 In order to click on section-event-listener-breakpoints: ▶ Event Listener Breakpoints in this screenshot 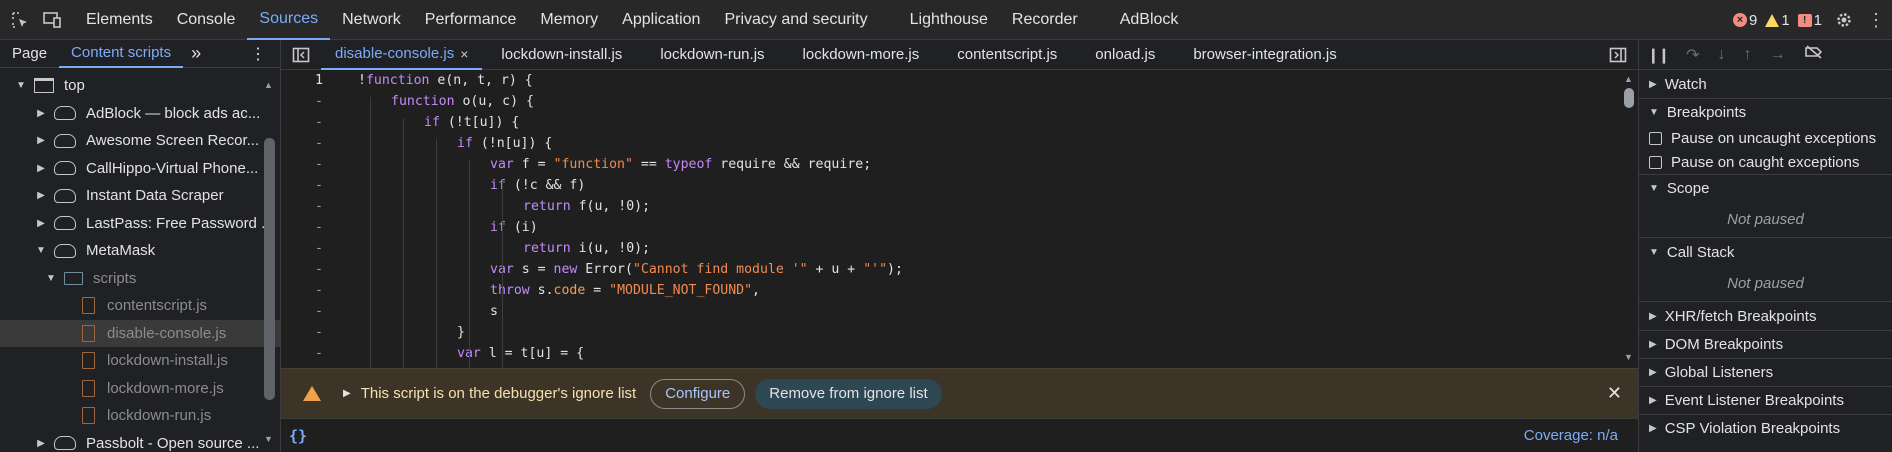, I will do `click(1765, 400)`.